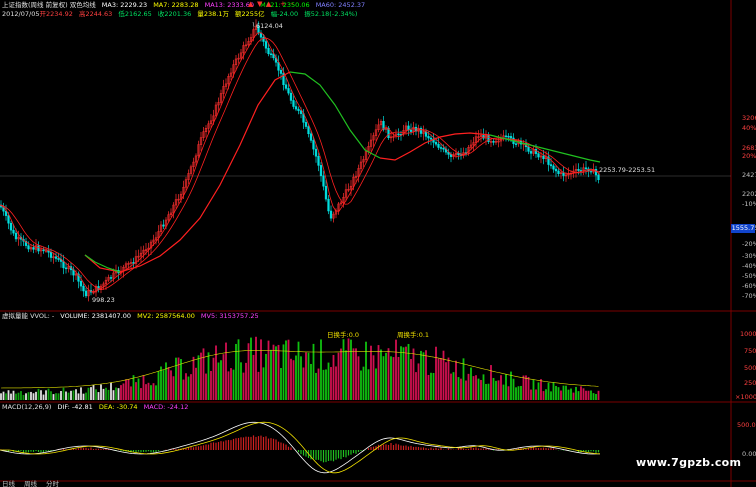 Image resolution: width=756 pixels, height=487 pixels. What do you see at coordinates (259, 4) in the screenshot?
I see `collapse-down-icon: ▼` at bounding box center [259, 4].